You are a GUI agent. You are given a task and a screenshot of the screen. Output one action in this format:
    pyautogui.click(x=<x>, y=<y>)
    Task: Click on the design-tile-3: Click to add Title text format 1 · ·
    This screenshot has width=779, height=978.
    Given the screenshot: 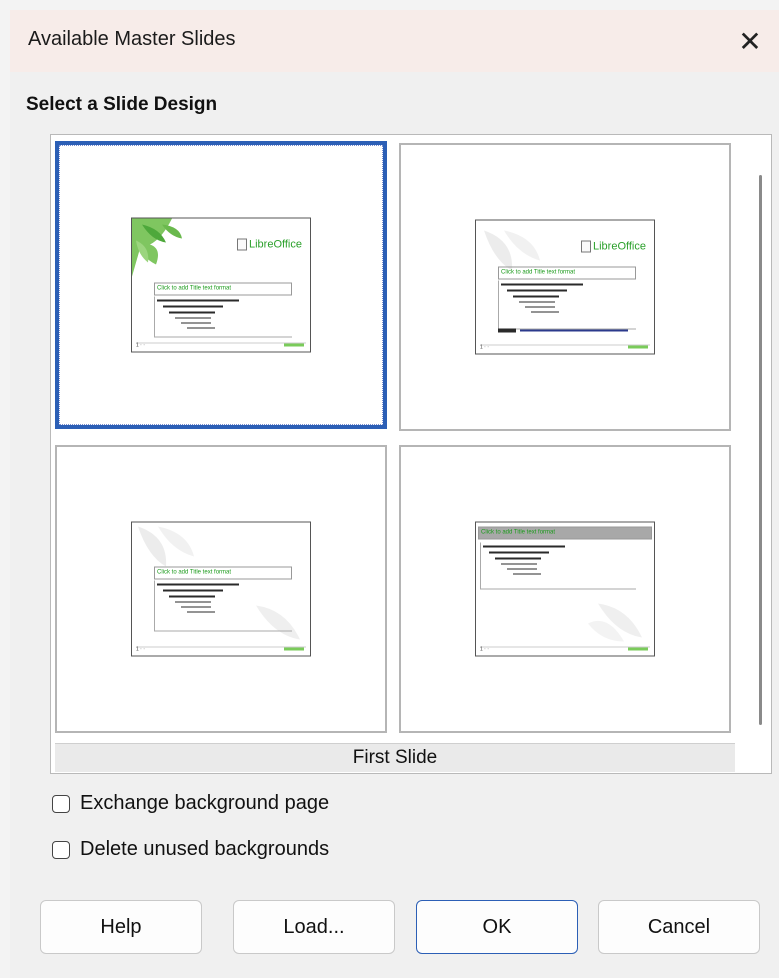 What is the action you would take?
    pyautogui.click(x=221, y=589)
    